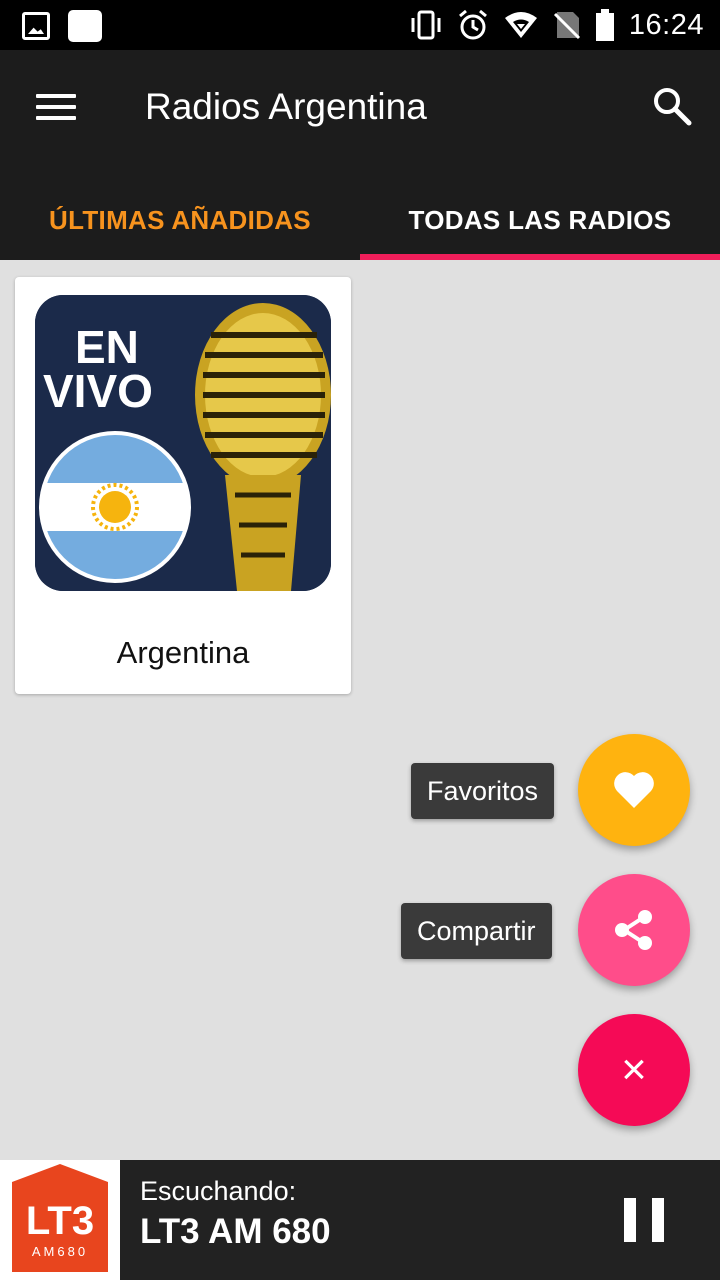 The image size is (720, 1280). I want to click on battery-icon, so click(604, 25).